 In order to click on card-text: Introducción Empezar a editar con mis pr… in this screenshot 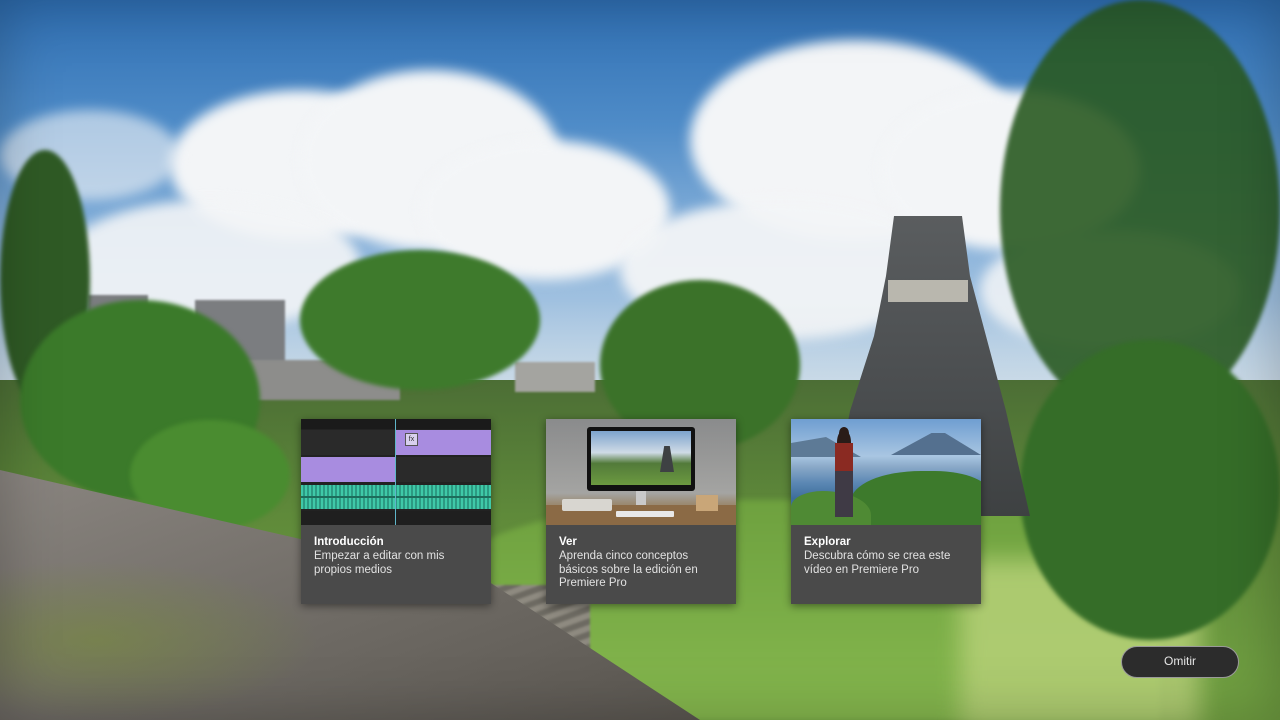, I will do `click(396, 551)`.